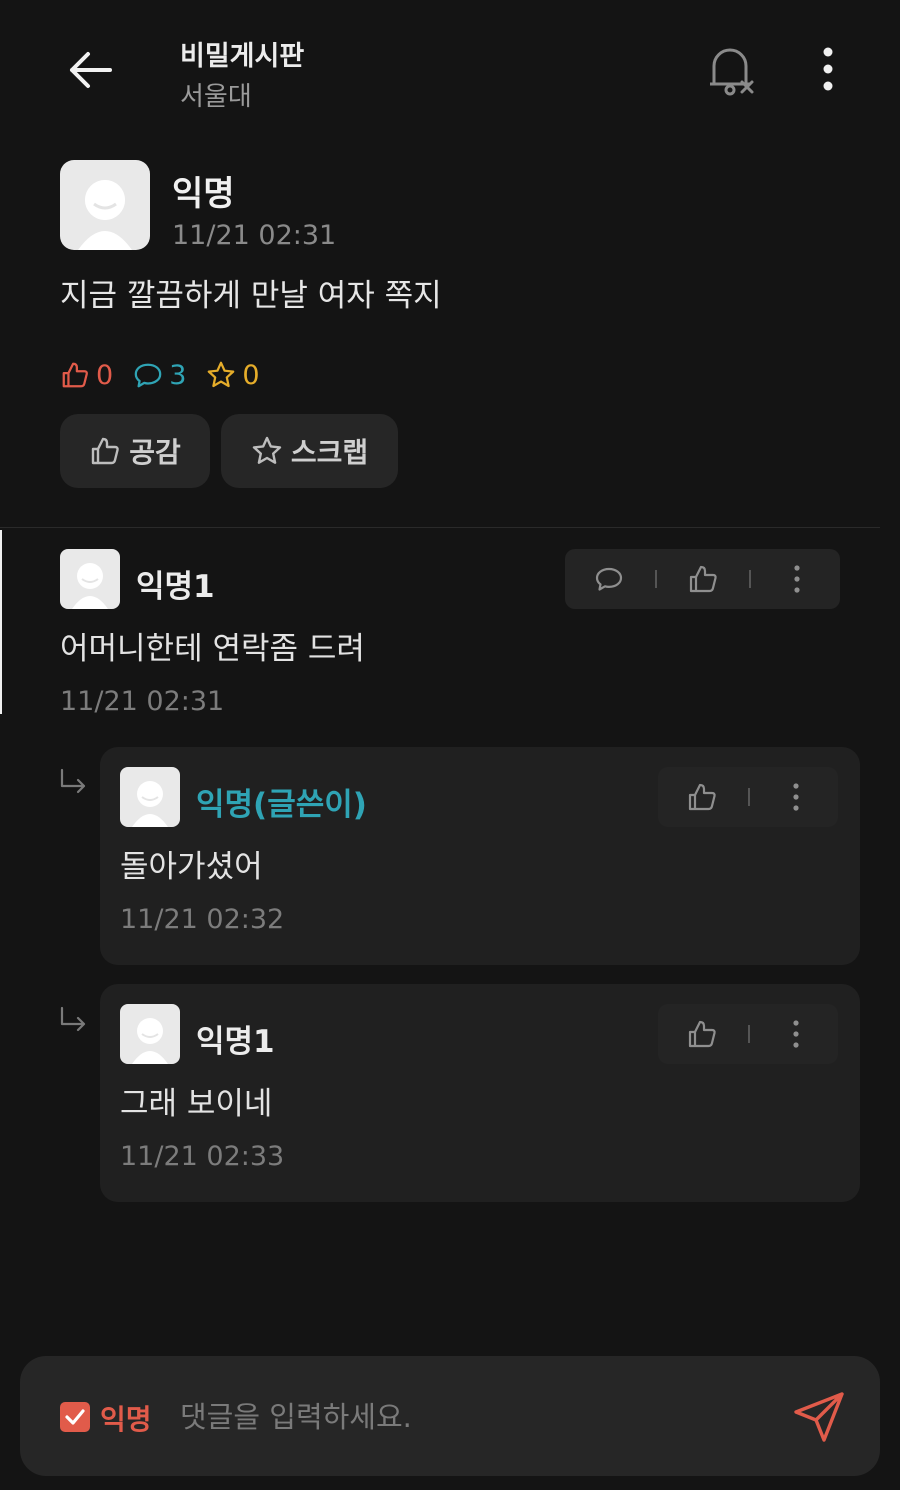 The image size is (900, 1490). What do you see at coordinates (470, 1417) in the screenshot?
I see `comment-input` at bounding box center [470, 1417].